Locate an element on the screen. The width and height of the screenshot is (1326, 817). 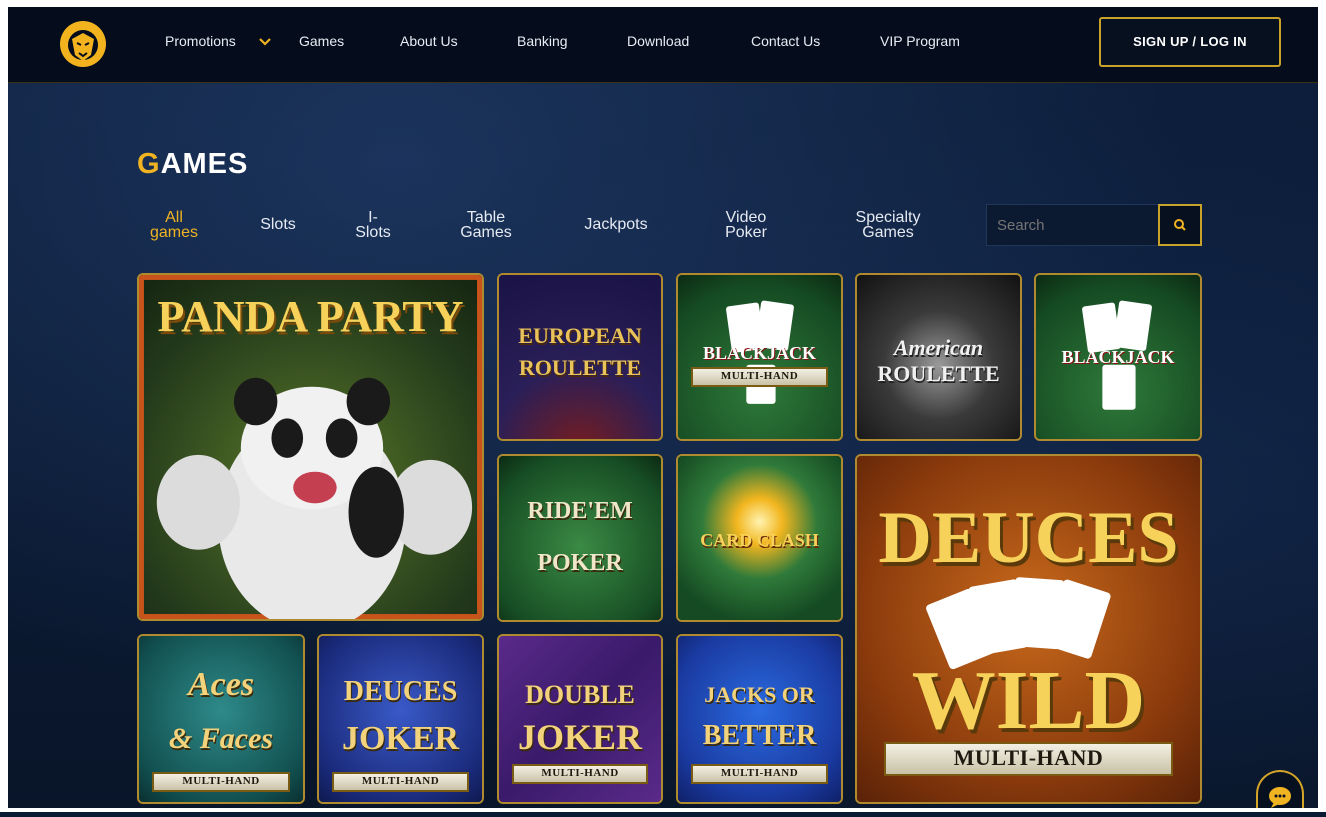
game-title-line1: RIDE'EM is located at coordinates (580, 511).